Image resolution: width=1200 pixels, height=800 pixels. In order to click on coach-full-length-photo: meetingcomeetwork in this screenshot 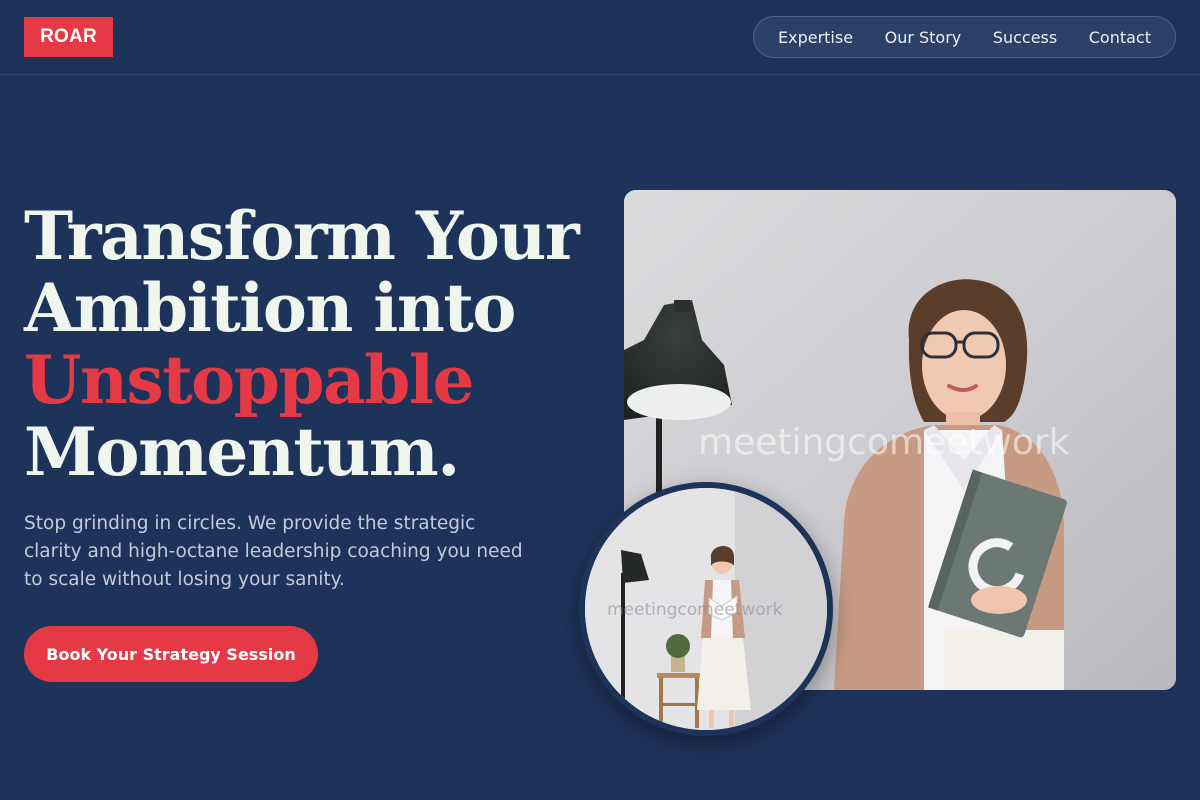, I will do `click(706, 609)`.